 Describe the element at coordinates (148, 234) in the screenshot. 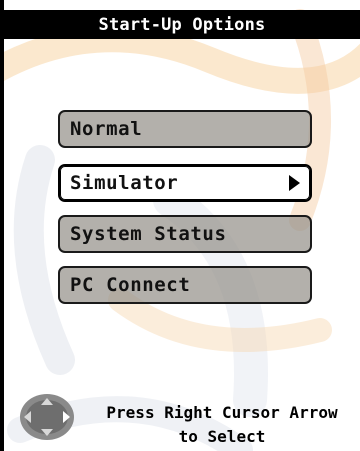

I see `menu-item-label: System Status` at that location.